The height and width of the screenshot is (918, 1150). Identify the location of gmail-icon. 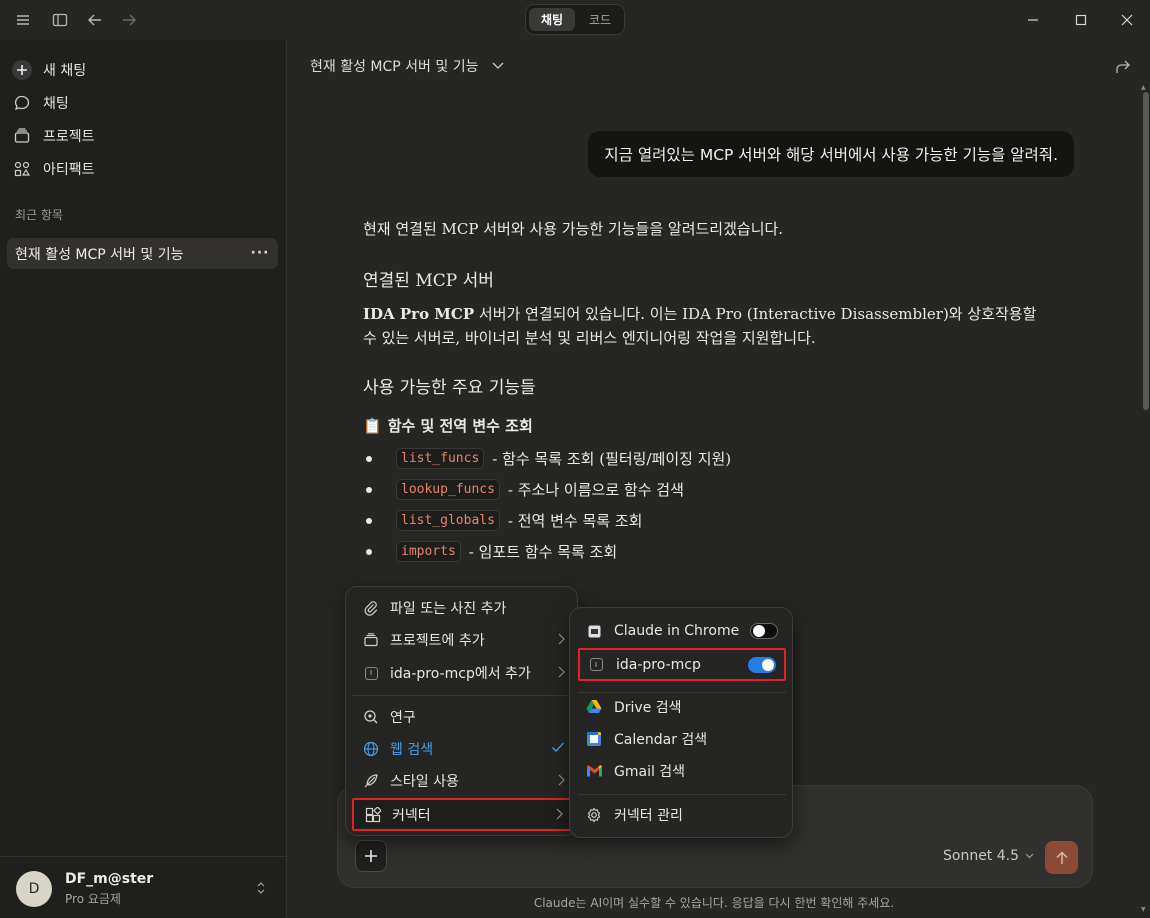
(594, 771).